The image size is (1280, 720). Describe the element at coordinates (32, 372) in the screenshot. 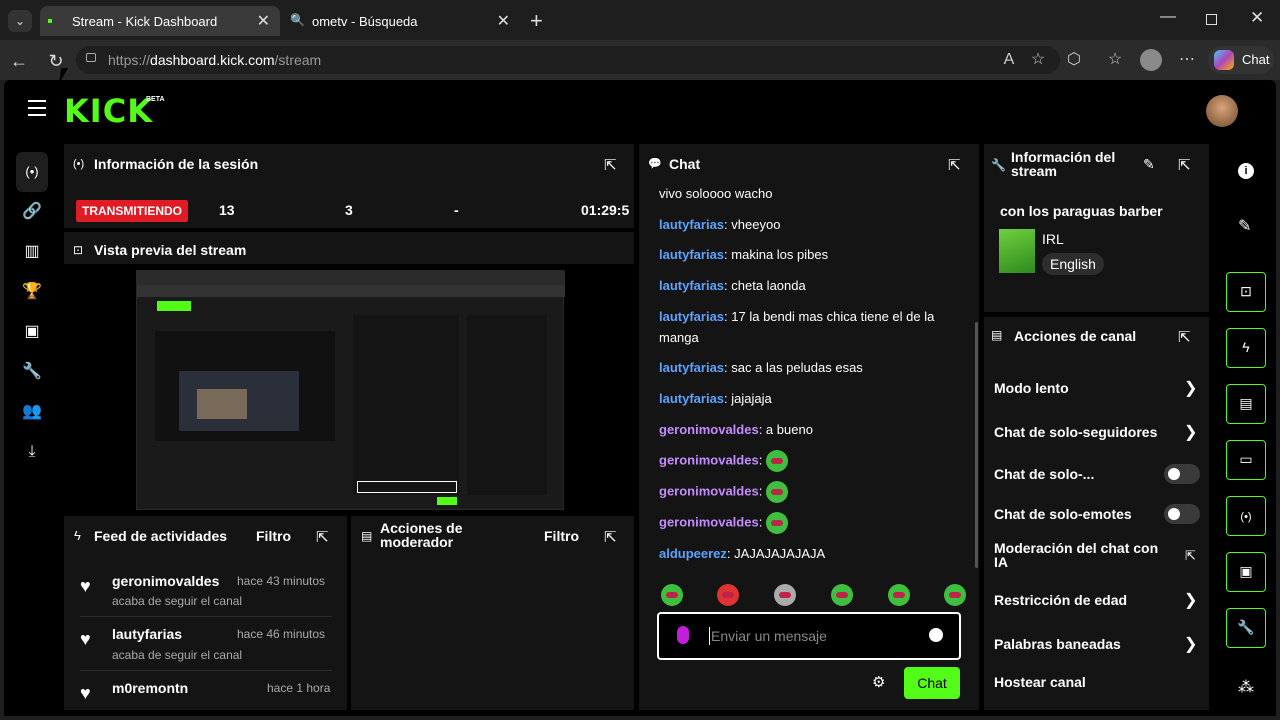

I see `wrench-icon: 🔧` at that location.